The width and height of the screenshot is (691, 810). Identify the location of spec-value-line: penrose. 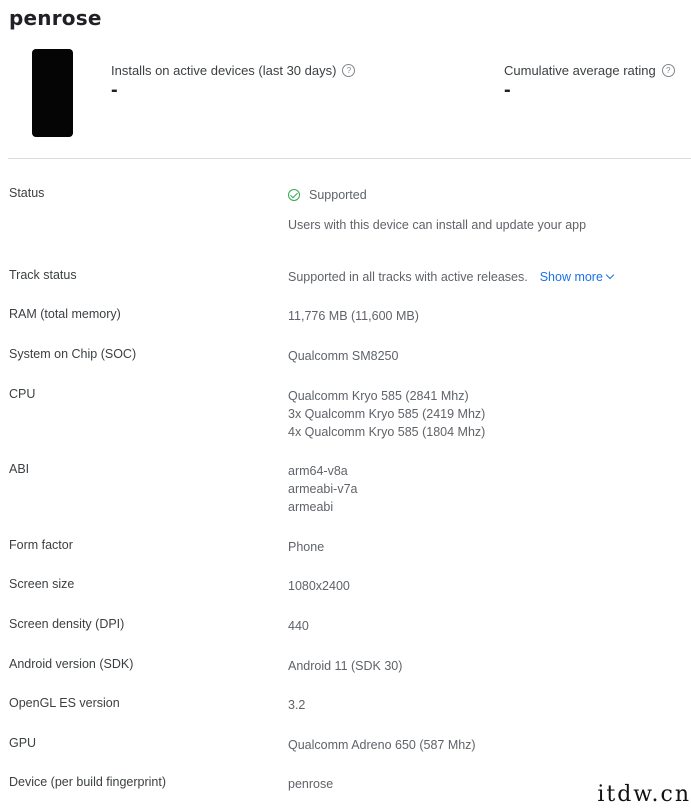
(311, 784).